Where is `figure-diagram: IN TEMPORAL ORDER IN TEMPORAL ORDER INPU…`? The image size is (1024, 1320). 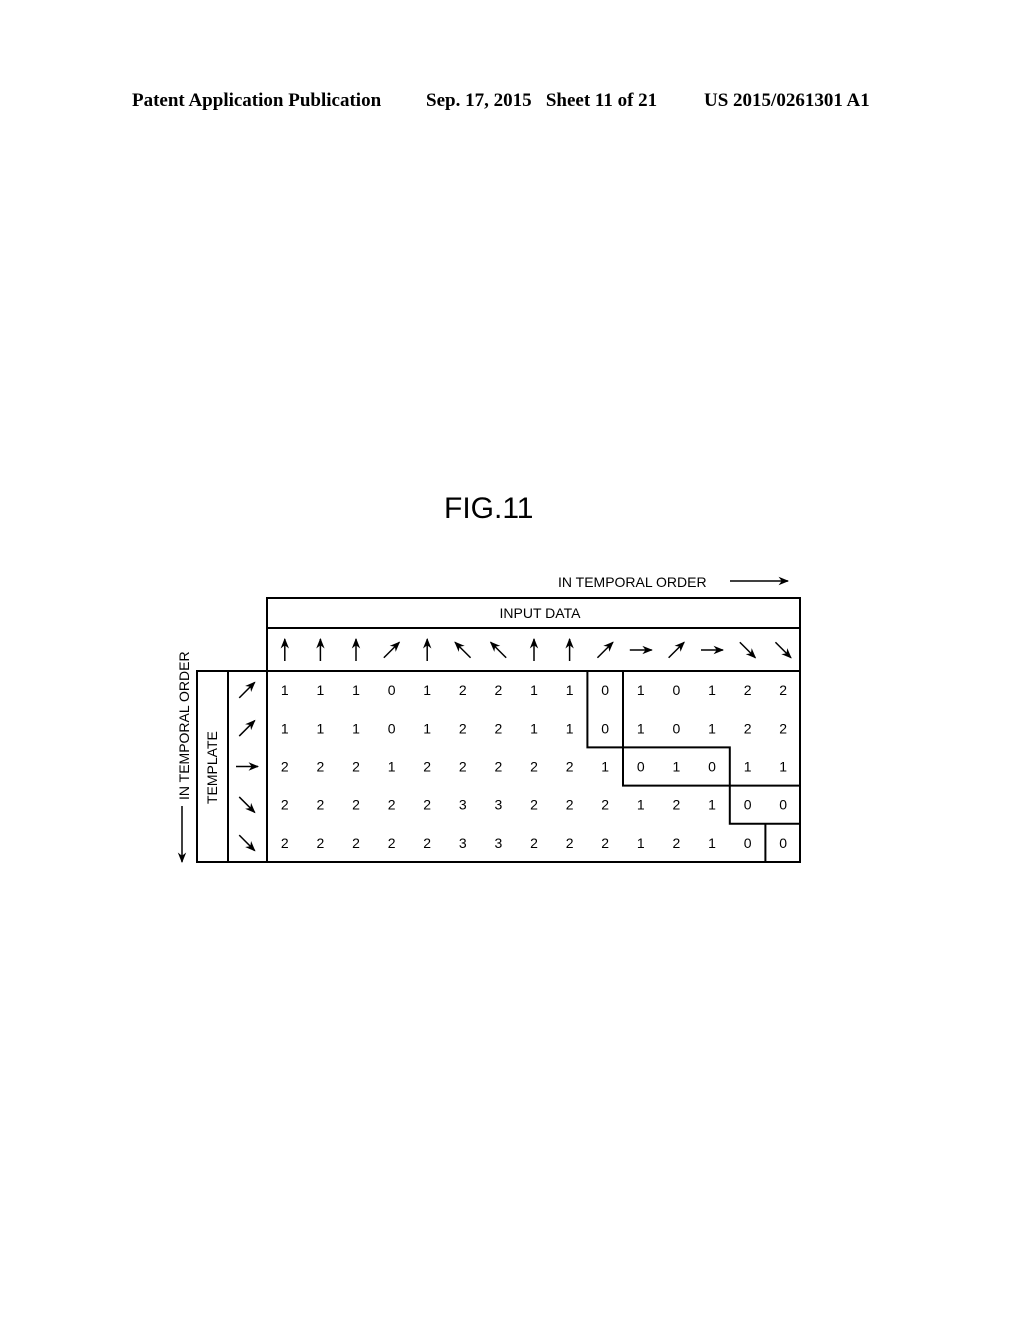 figure-diagram: IN TEMPORAL ORDER IN TEMPORAL ORDER INPU… is located at coordinates (488, 719).